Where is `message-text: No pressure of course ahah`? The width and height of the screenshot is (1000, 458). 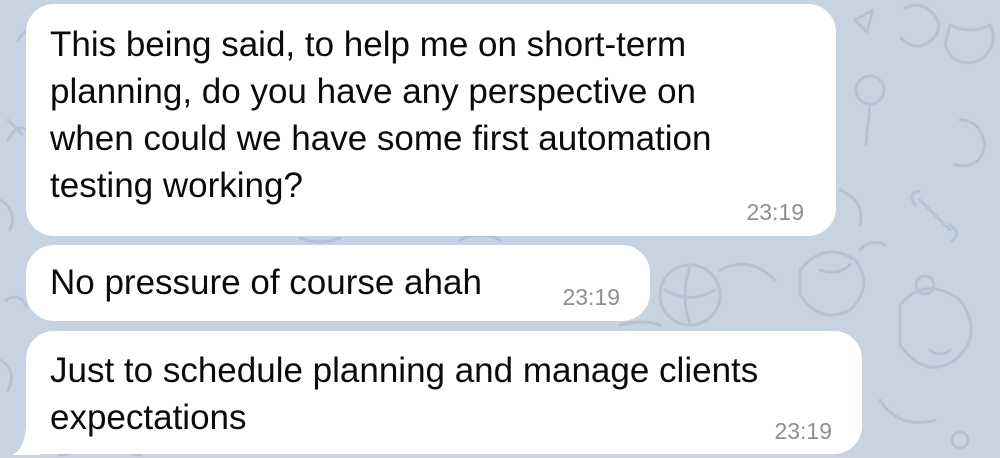
message-text: No pressure of course ahah is located at coordinates (266, 282).